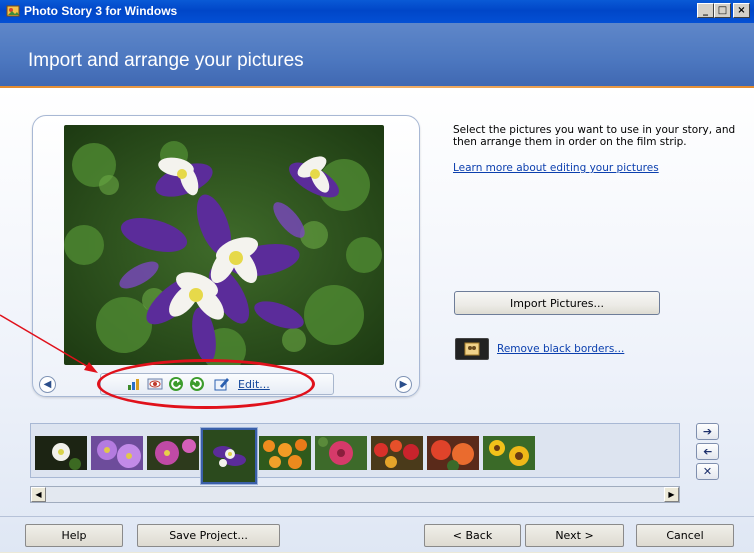  What do you see at coordinates (355, 494) in the screenshot?
I see `filmstrip-scrollbar: ◀ ▶` at bounding box center [355, 494].